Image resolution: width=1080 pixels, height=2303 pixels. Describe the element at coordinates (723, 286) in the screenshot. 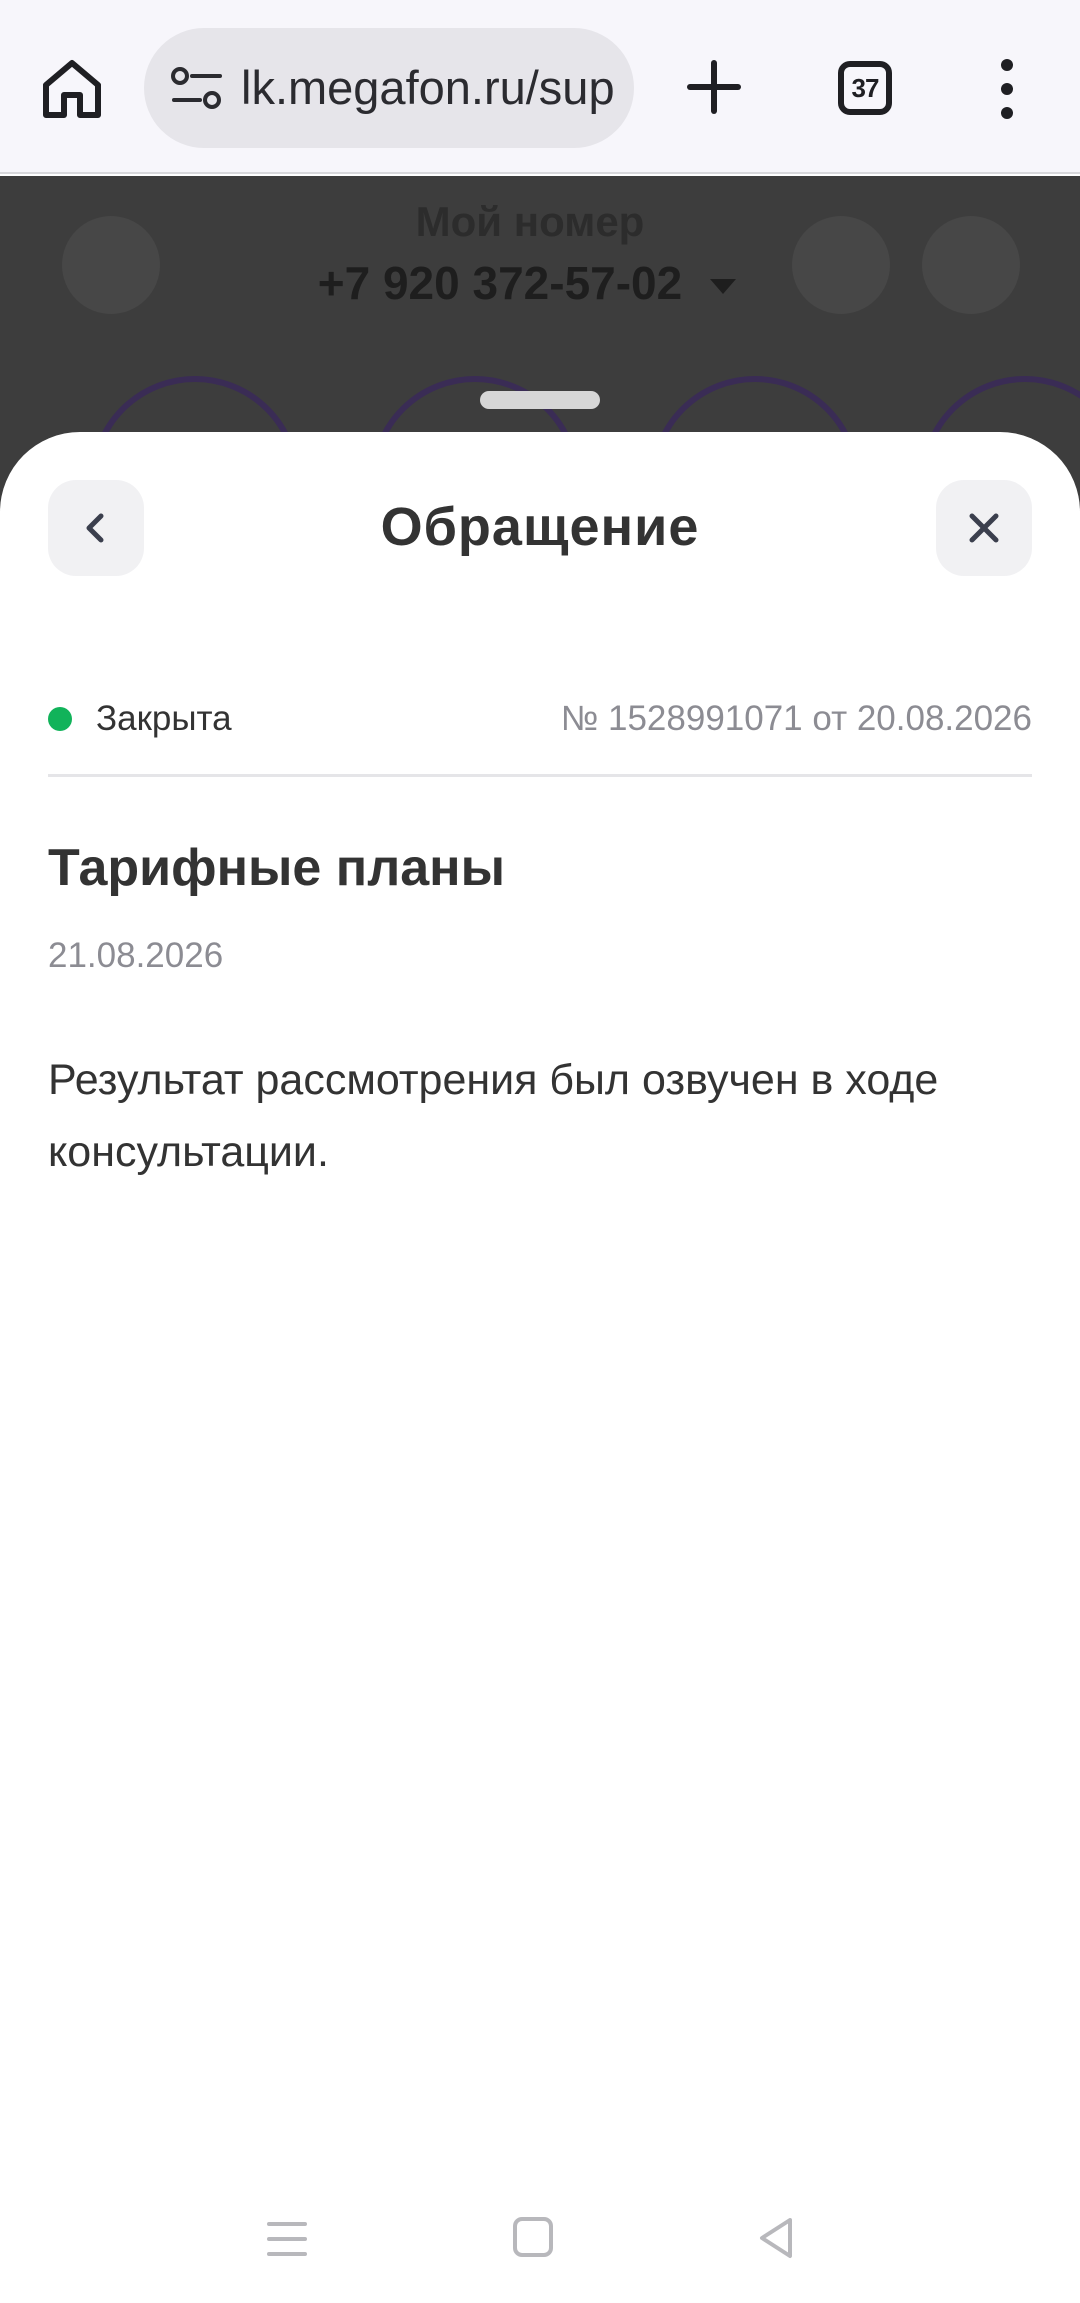

I see `caret-down-icon` at that location.